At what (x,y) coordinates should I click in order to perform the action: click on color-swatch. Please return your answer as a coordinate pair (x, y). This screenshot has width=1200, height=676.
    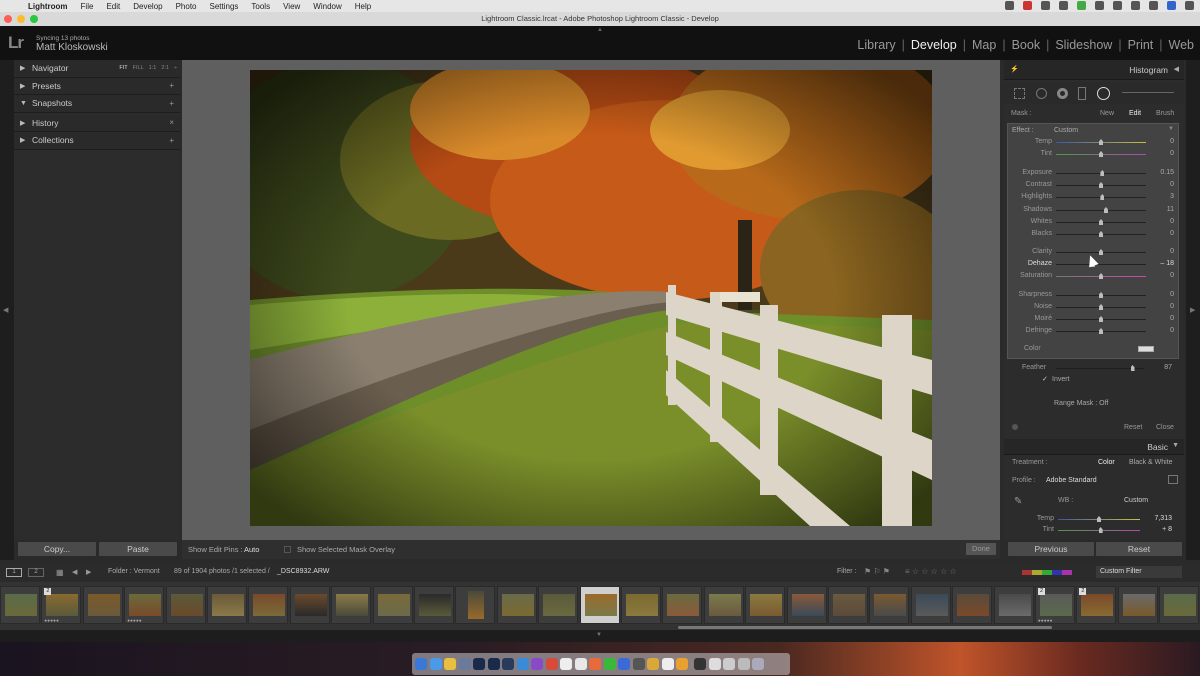
    Looking at the image, I should click on (1146, 349).